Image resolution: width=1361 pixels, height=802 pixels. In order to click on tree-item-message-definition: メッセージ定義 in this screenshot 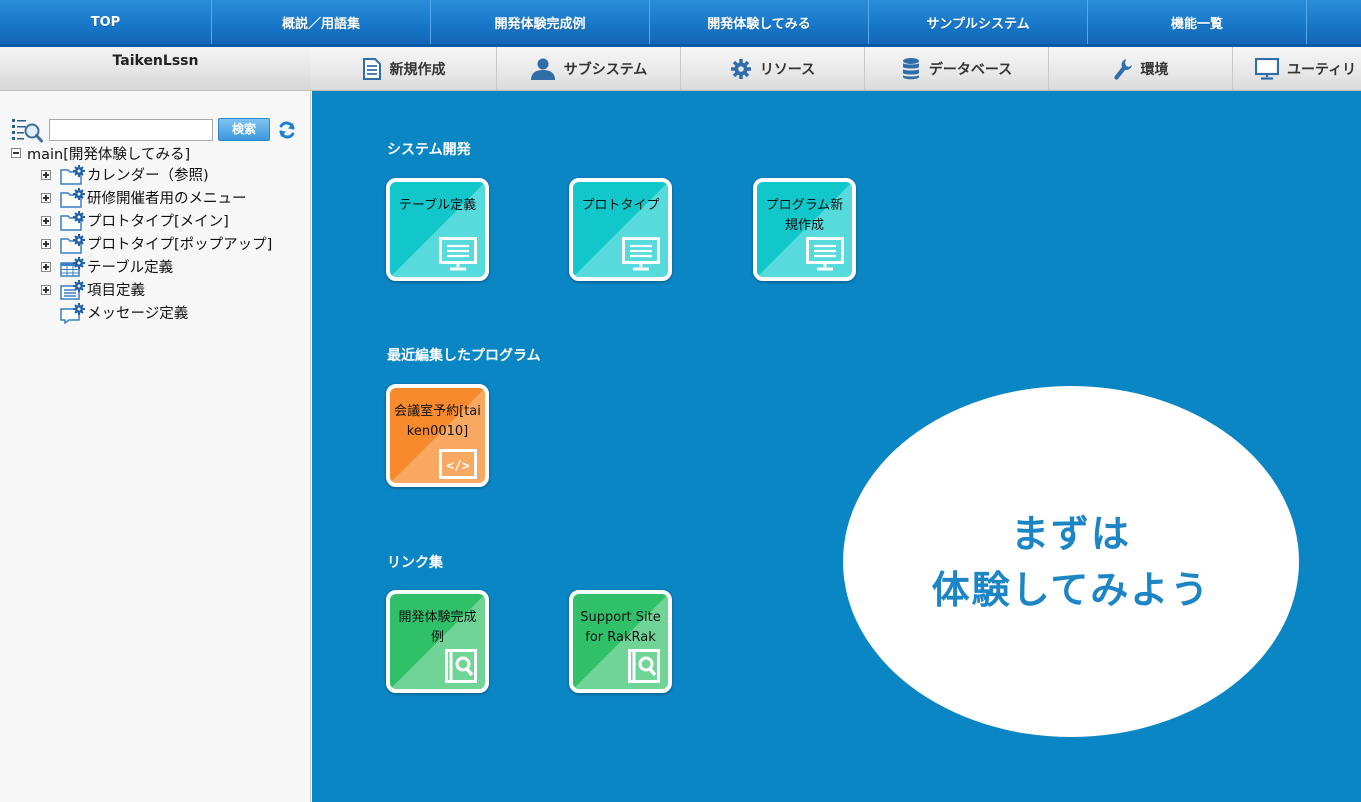, I will do `click(114, 312)`.